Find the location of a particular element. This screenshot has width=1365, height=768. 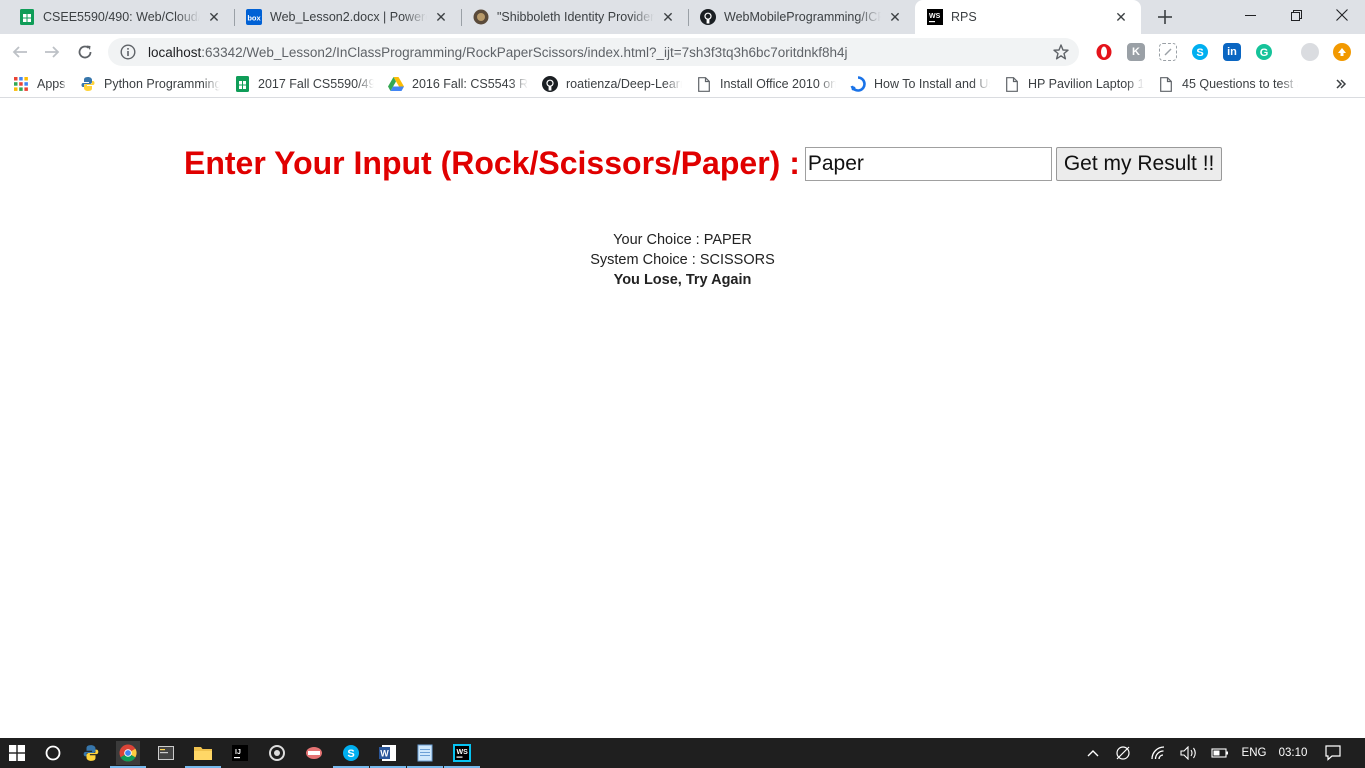

forward-button is located at coordinates (52, 52).